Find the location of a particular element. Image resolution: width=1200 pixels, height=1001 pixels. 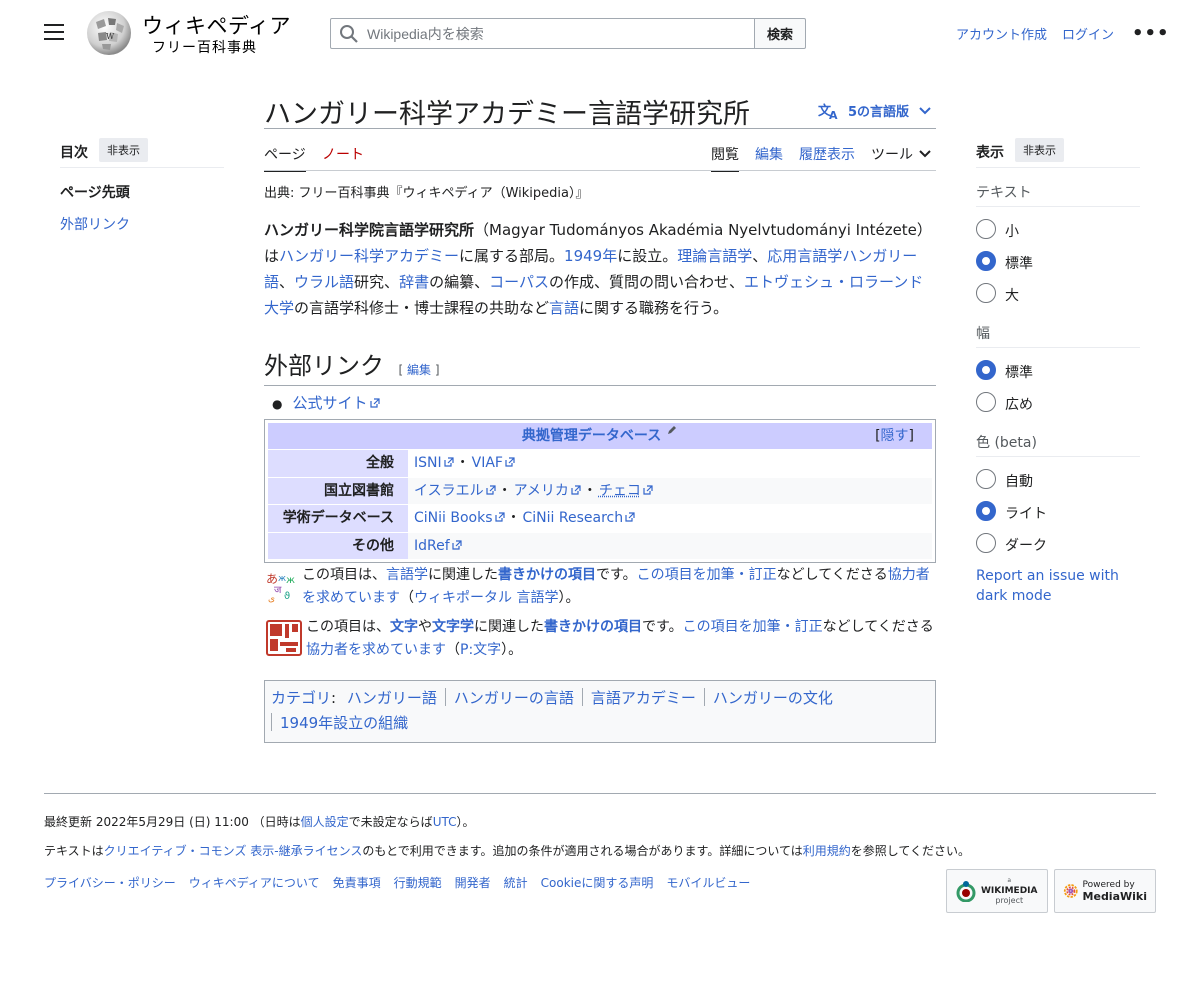

terms-link: 利用規約 is located at coordinates (827, 851).